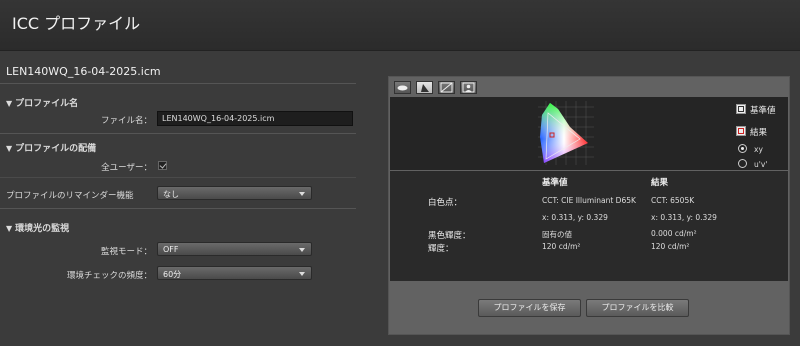 The image size is (800, 346). Describe the element at coordinates (126, 252) in the screenshot. I see `monitor-mode-label: 監視モード：` at that location.